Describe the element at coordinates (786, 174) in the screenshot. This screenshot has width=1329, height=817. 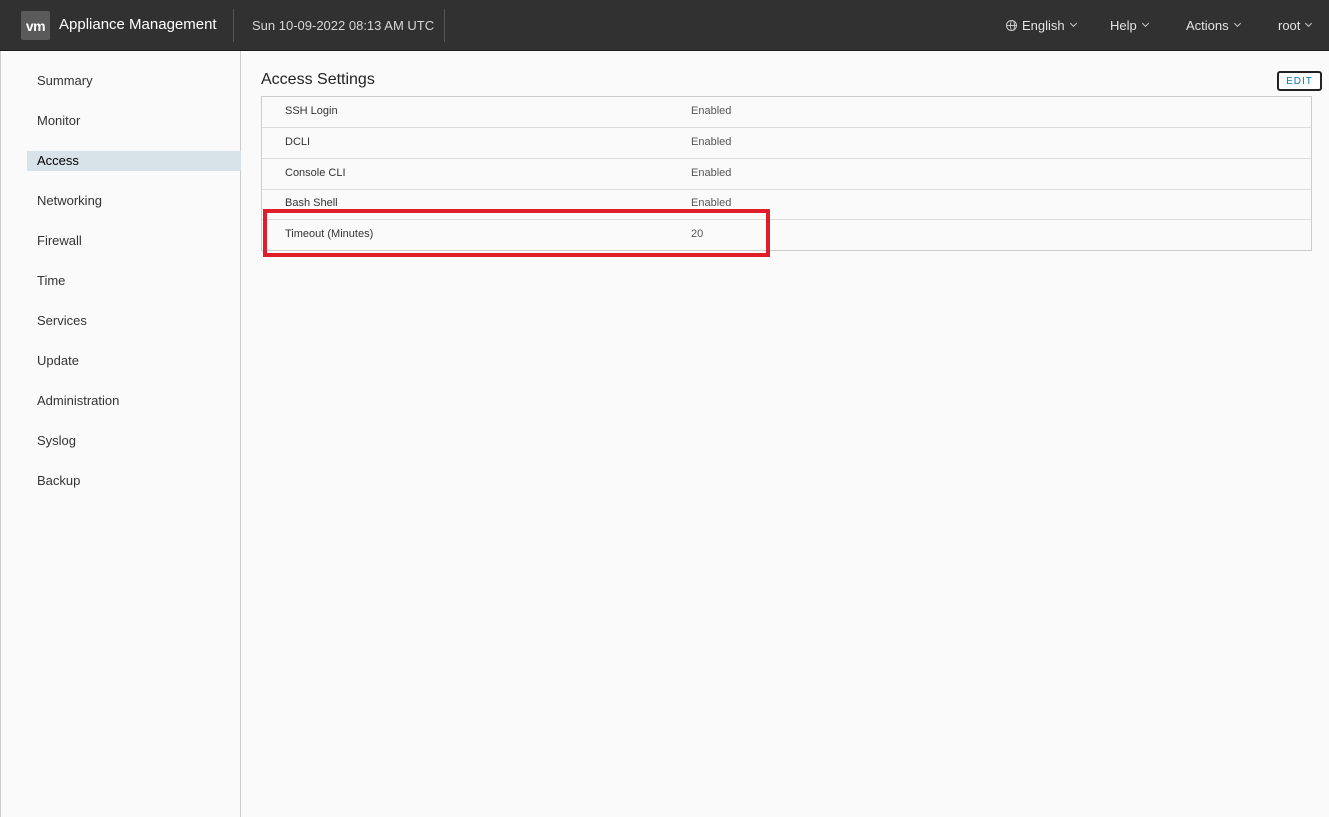
I see `table-row: Console CLI Enabled` at that location.